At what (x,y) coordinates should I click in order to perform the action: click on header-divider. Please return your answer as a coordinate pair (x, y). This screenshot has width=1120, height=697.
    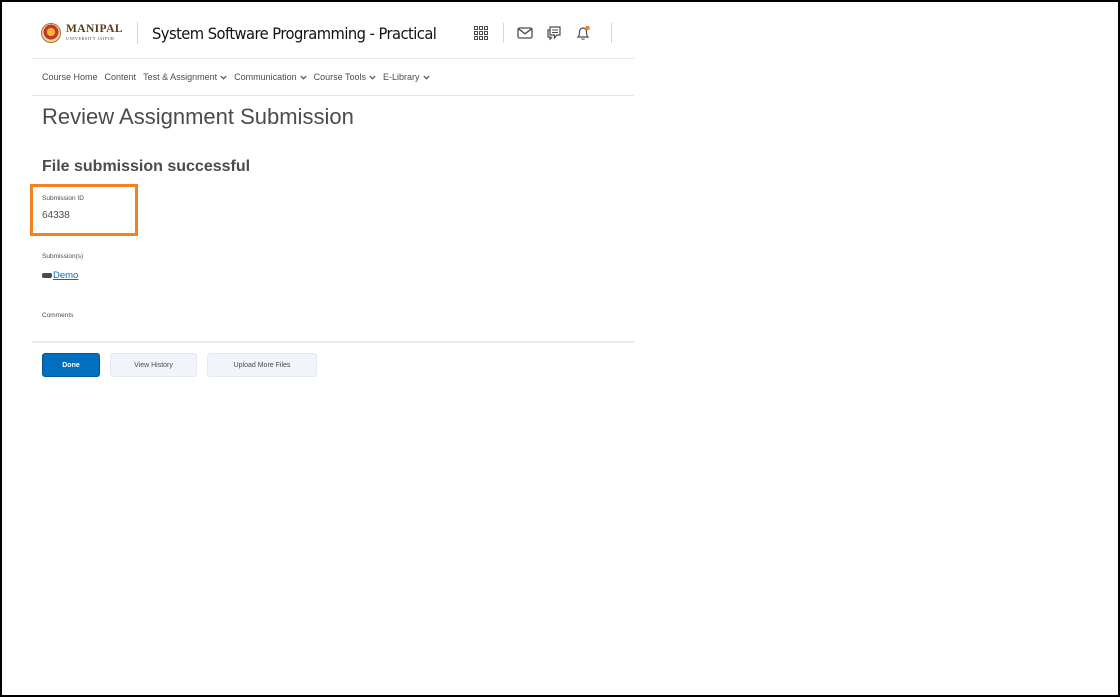
    Looking at the image, I should click on (137, 33).